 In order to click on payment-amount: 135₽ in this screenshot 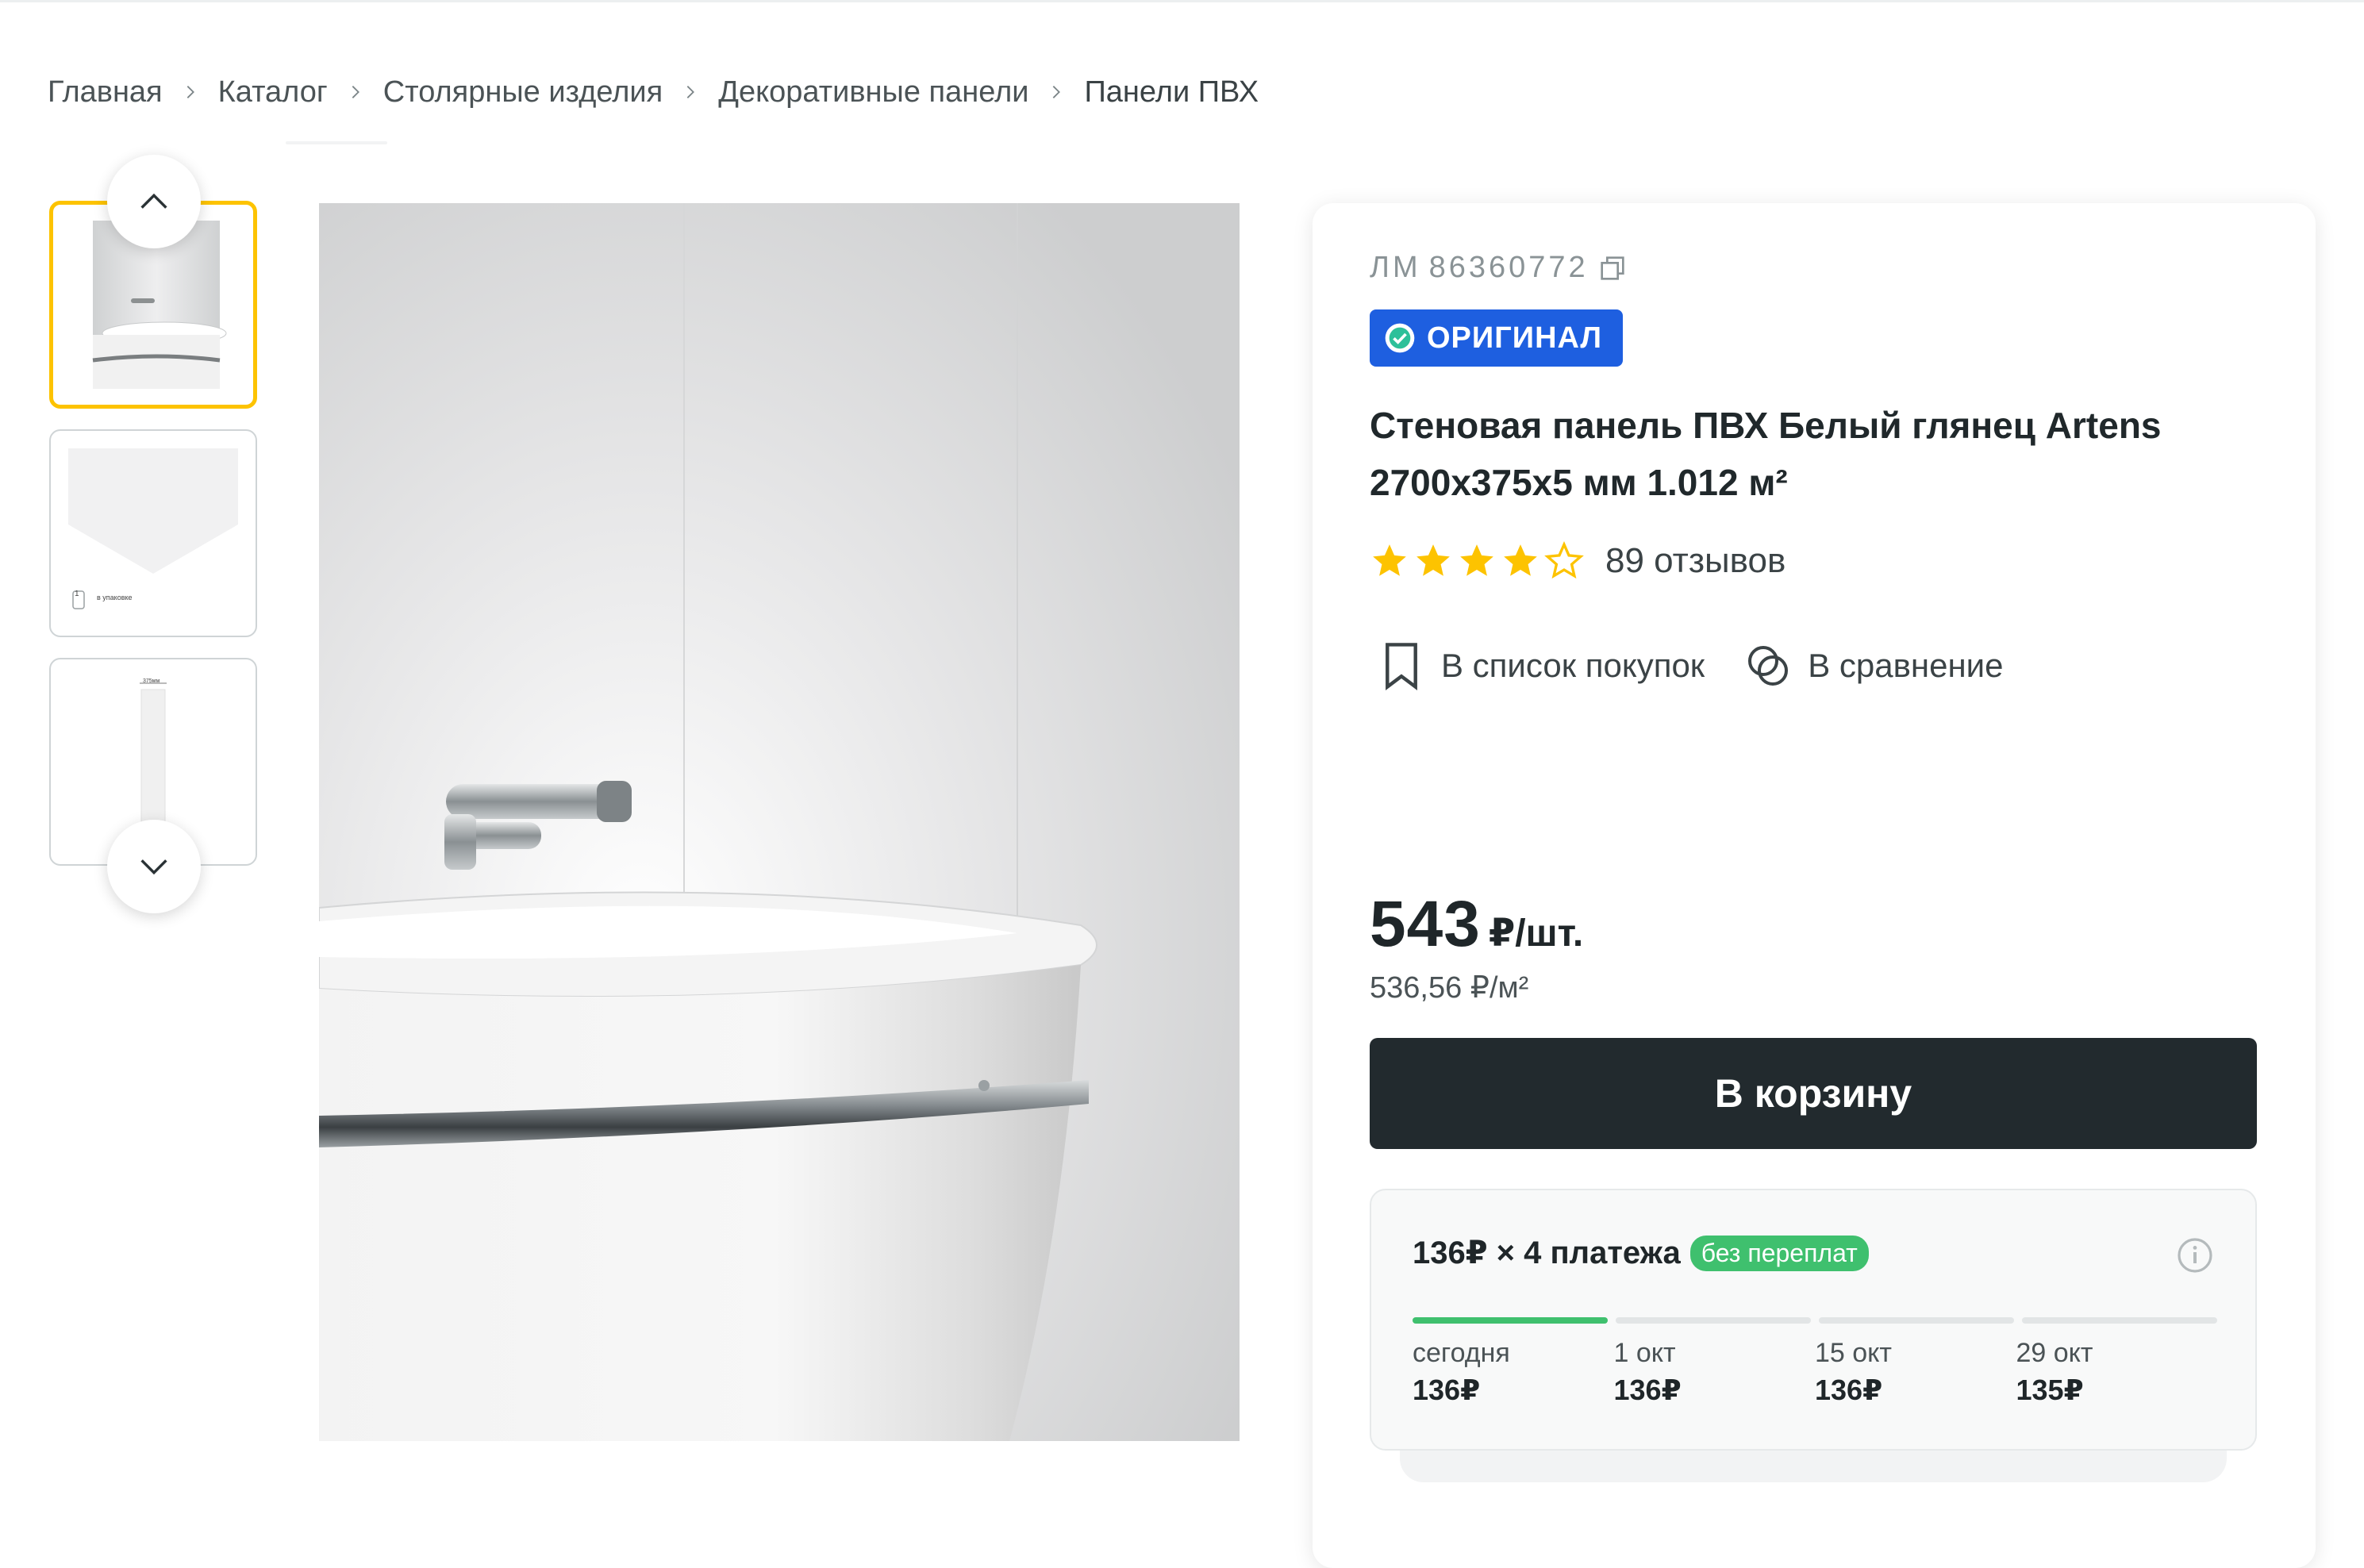, I will do `click(2050, 1390)`.